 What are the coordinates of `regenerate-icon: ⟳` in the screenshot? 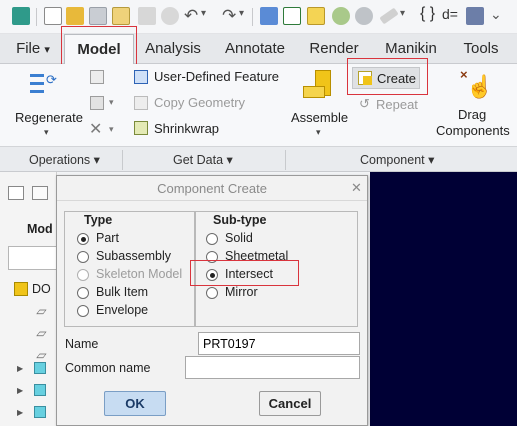 It's located at (43, 86).